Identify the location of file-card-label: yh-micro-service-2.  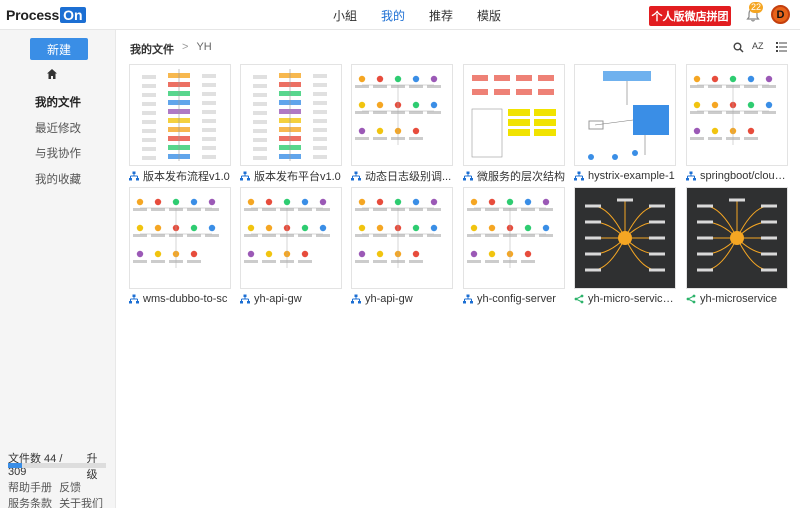
(625, 298).